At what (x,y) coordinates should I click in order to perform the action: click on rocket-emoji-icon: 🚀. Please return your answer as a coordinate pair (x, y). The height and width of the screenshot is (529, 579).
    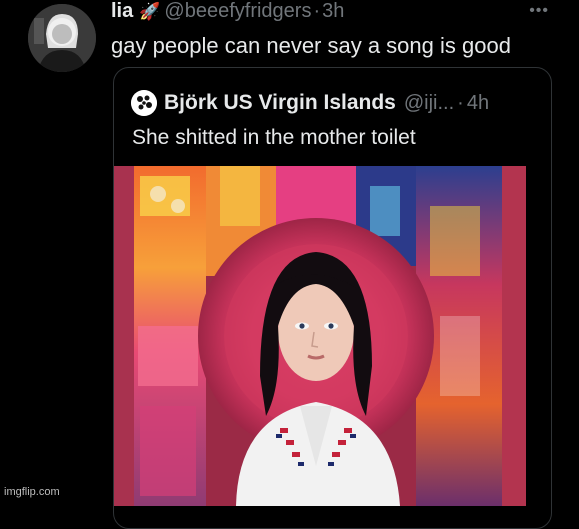
    Looking at the image, I should click on (150, 11).